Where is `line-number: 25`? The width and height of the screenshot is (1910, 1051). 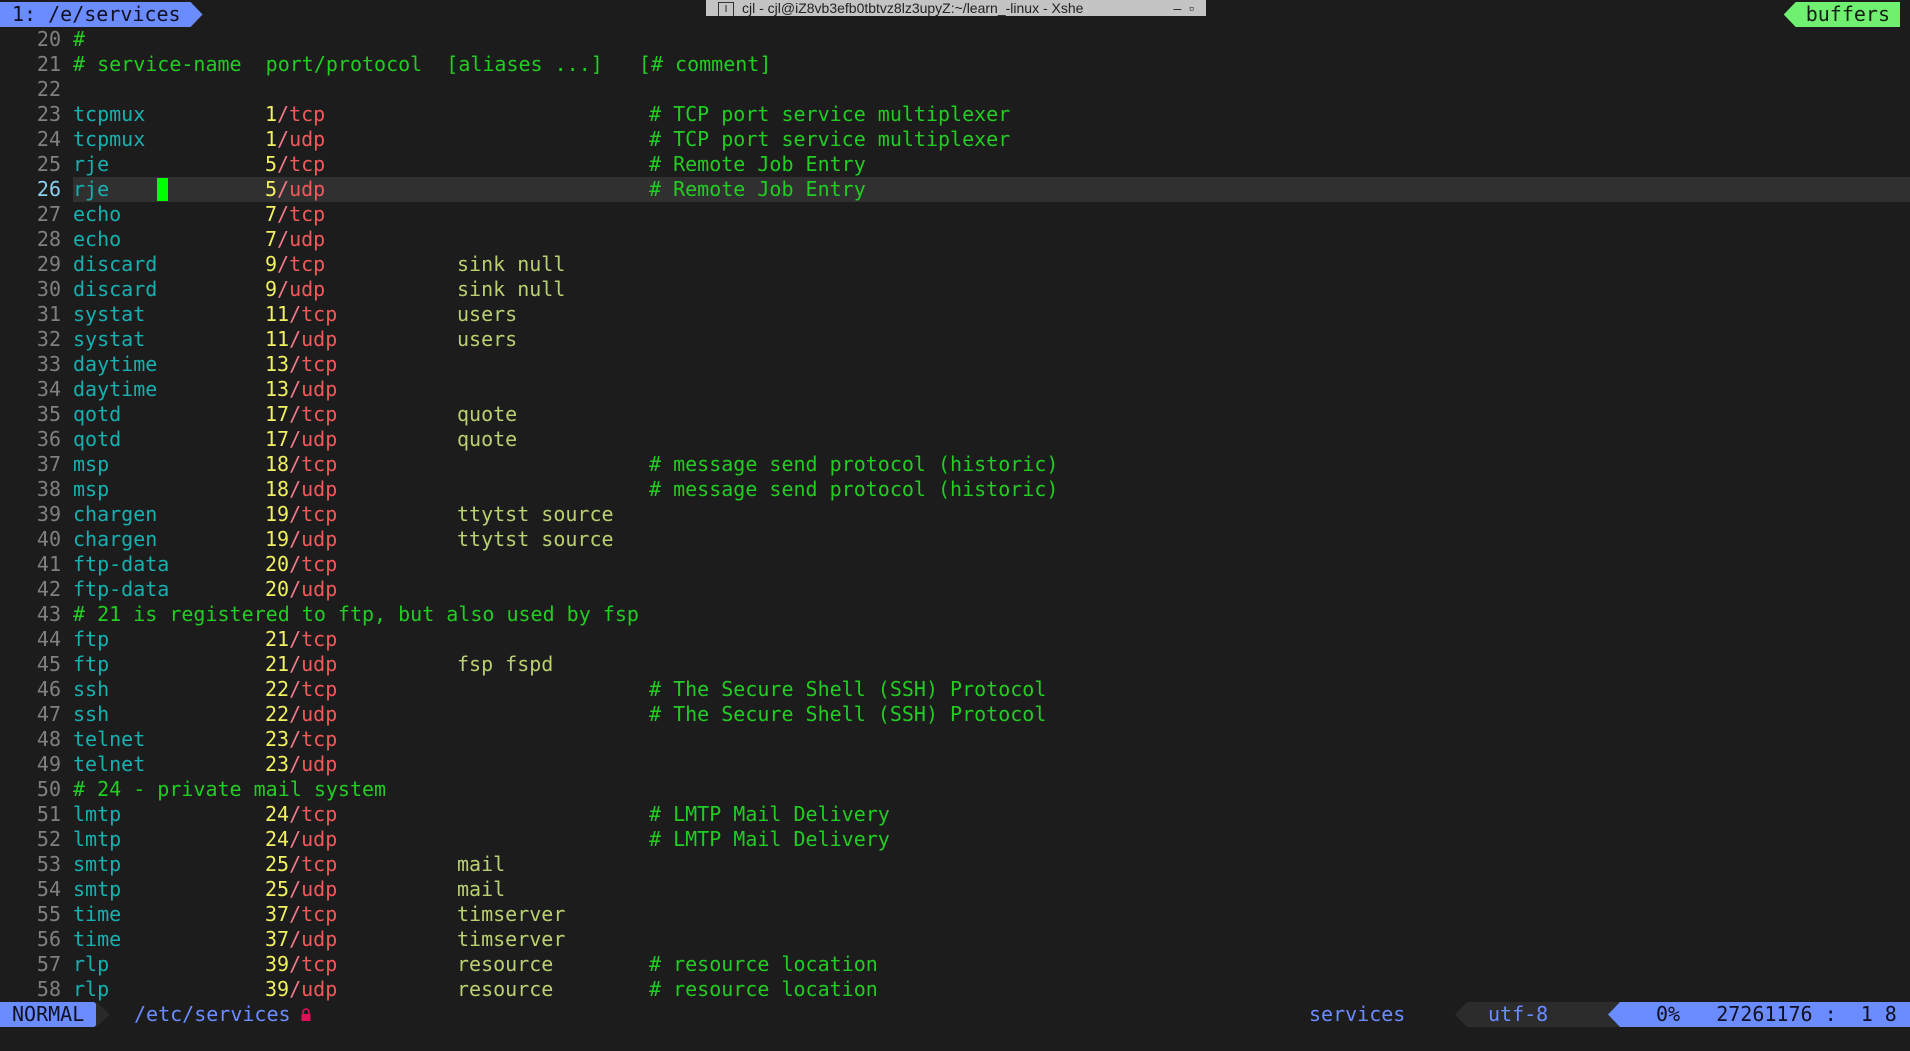 line-number: 25 is located at coordinates (48, 164).